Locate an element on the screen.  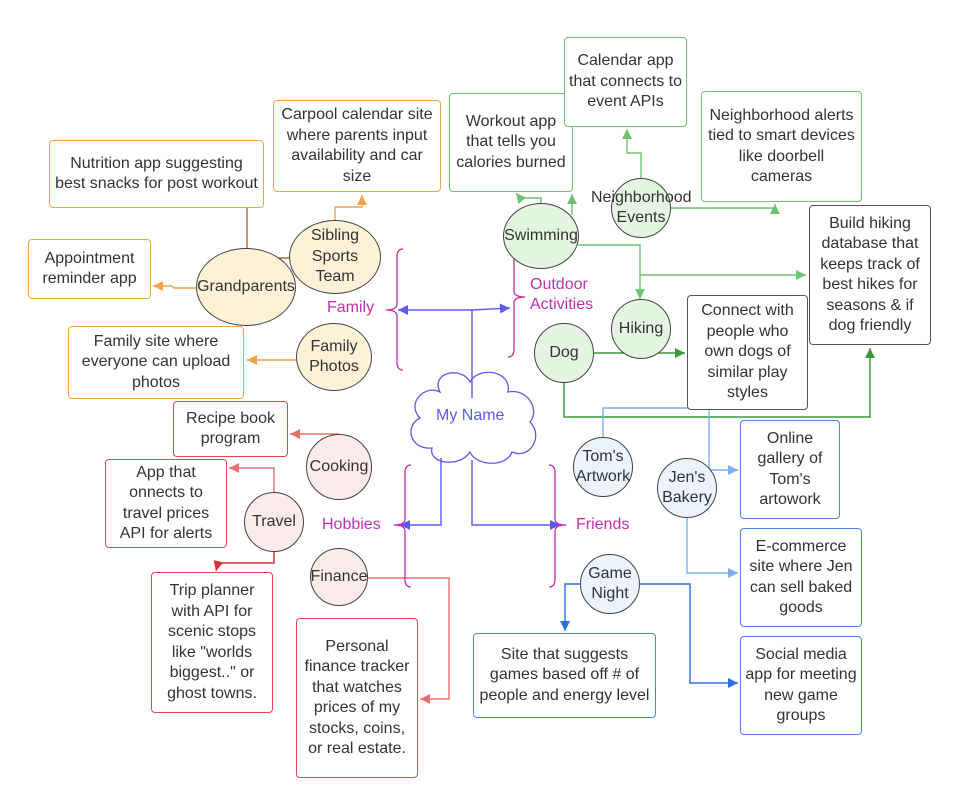
idea-box-onlineGallery: Online gallery of Tom's artowork is located at coordinates (790, 469).